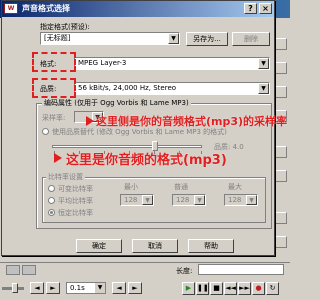 This screenshot has width=320, height=300. Describe the element at coordinates (45, 131) in the screenshot. I see `use-quality-radio` at that location.